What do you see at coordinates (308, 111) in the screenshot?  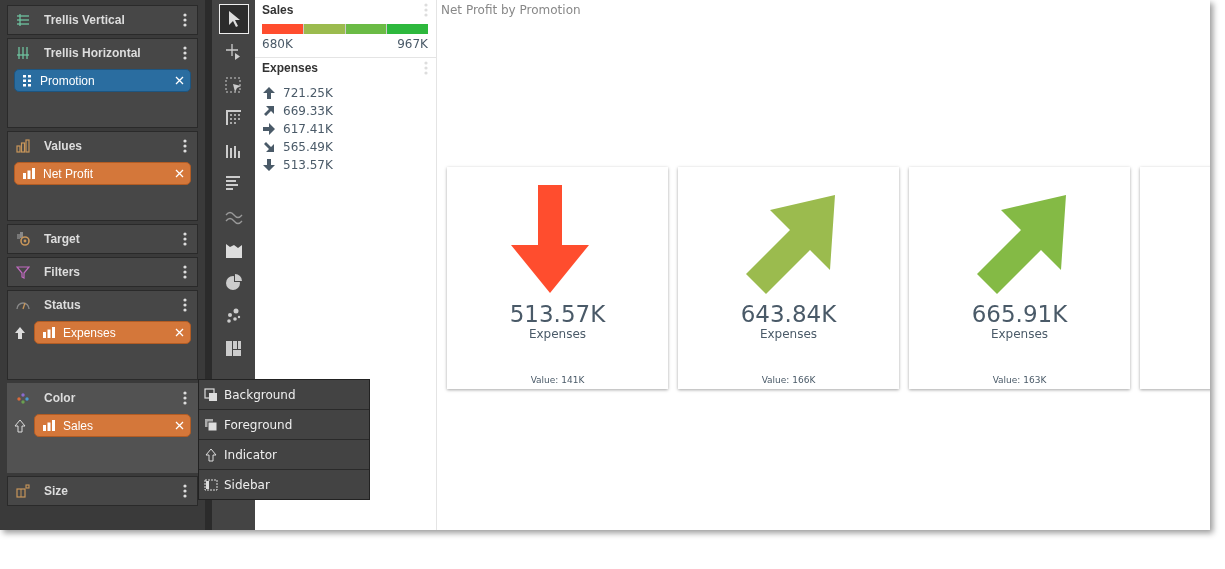 I see `legend-value: 669.33K` at bounding box center [308, 111].